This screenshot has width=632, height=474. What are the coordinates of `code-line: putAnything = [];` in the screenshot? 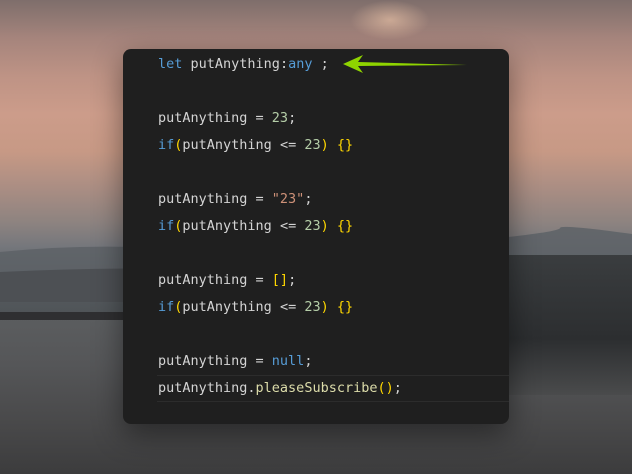 It's located at (280, 280).